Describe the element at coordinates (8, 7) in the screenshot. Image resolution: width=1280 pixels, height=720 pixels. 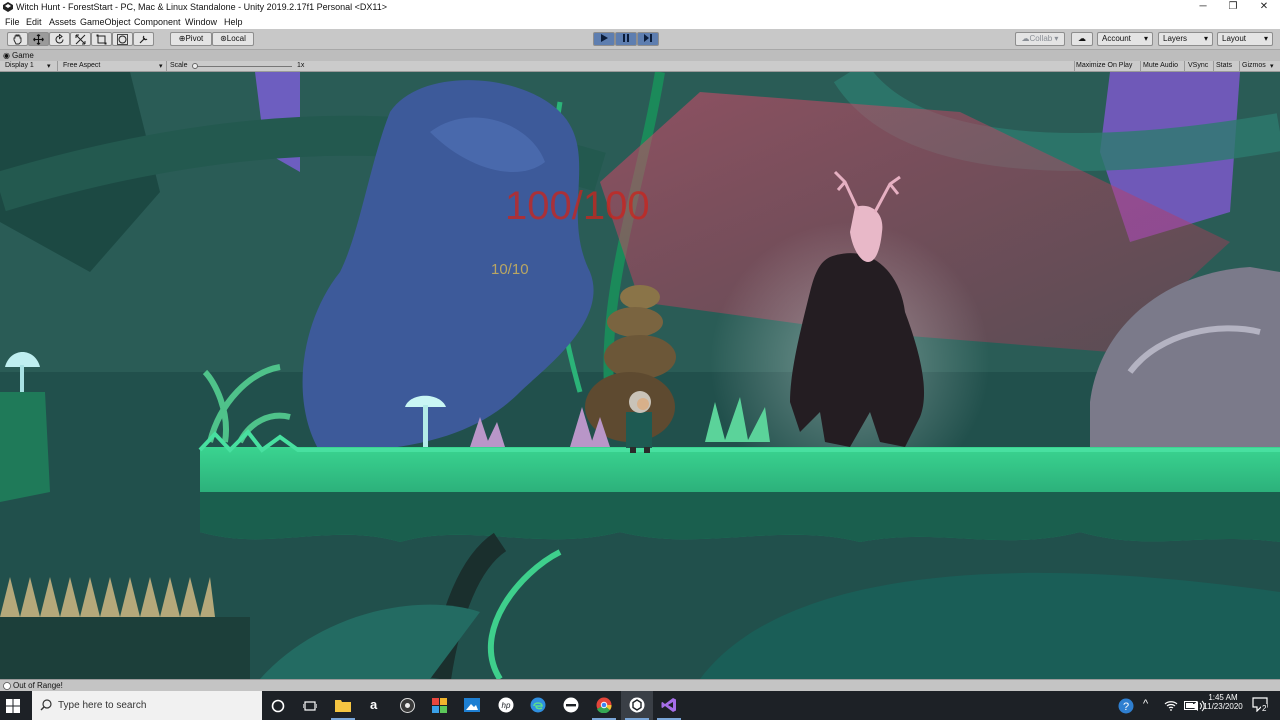
I see `unity-logo-icon` at that location.